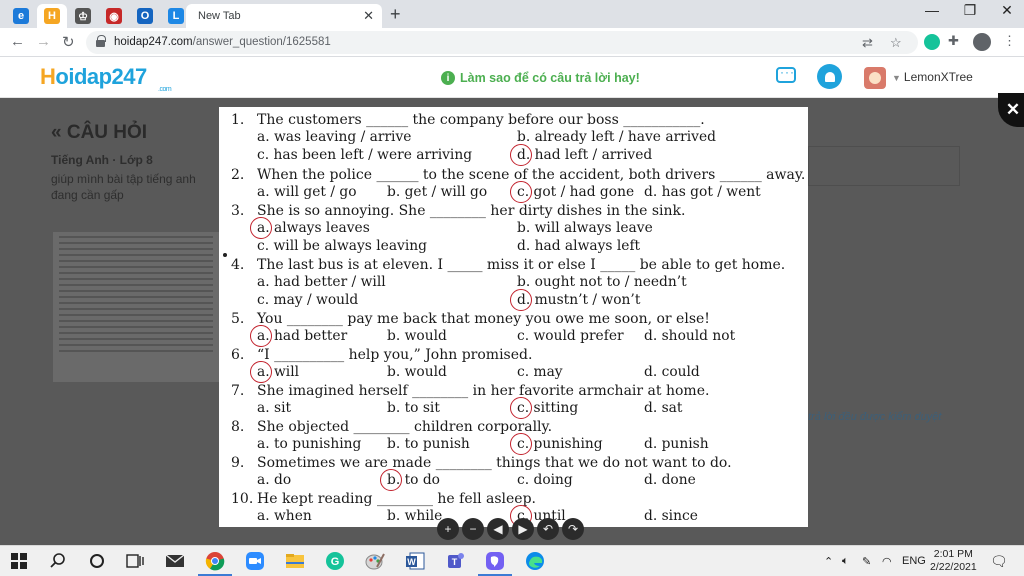  What do you see at coordinates (786, 74) in the screenshot?
I see `chat-icon` at bounding box center [786, 74].